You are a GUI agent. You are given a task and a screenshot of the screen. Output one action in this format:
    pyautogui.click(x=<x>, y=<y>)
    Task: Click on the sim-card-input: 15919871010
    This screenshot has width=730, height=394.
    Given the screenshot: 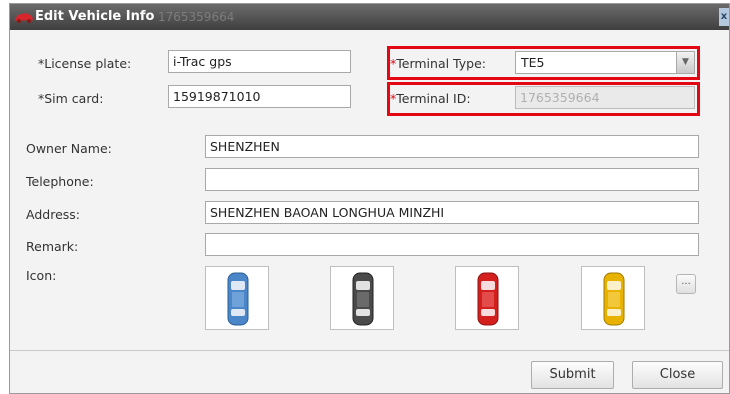 What is the action you would take?
    pyautogui.click(x=259, y=96)
    